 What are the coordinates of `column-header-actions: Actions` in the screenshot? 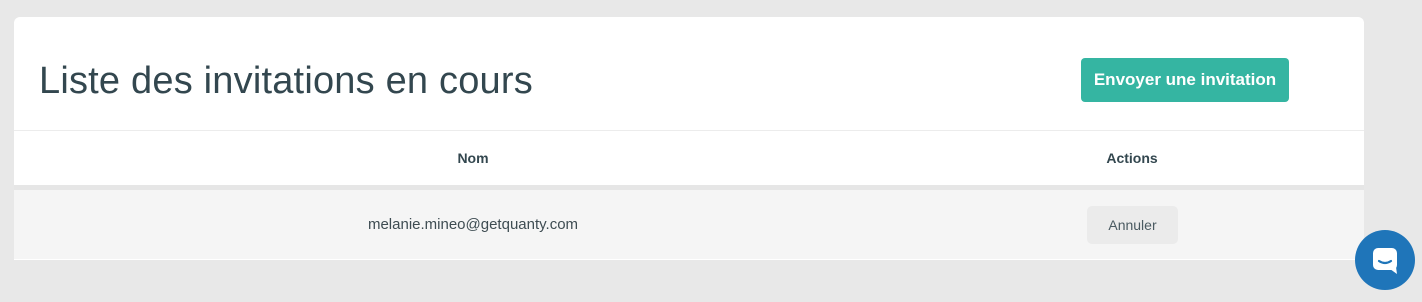 It's located at (1132, 158).